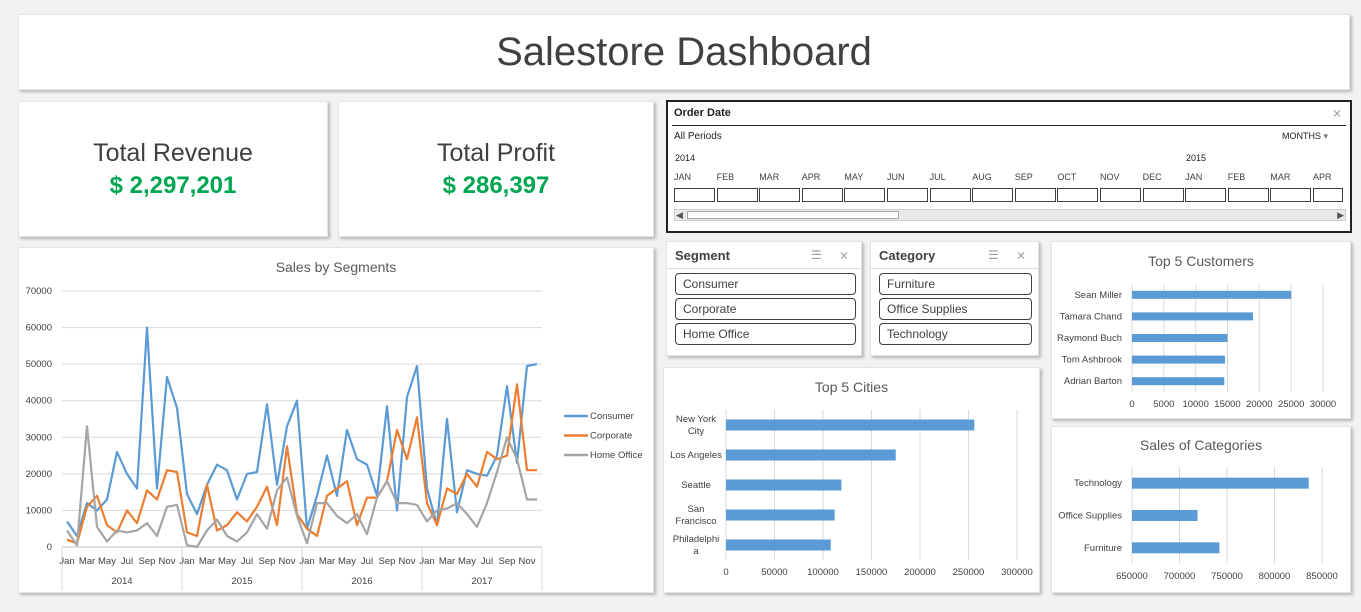 The width and height of the screenshot is (1361, 612). I want to click on scroll-thumb, so click(793, 215).